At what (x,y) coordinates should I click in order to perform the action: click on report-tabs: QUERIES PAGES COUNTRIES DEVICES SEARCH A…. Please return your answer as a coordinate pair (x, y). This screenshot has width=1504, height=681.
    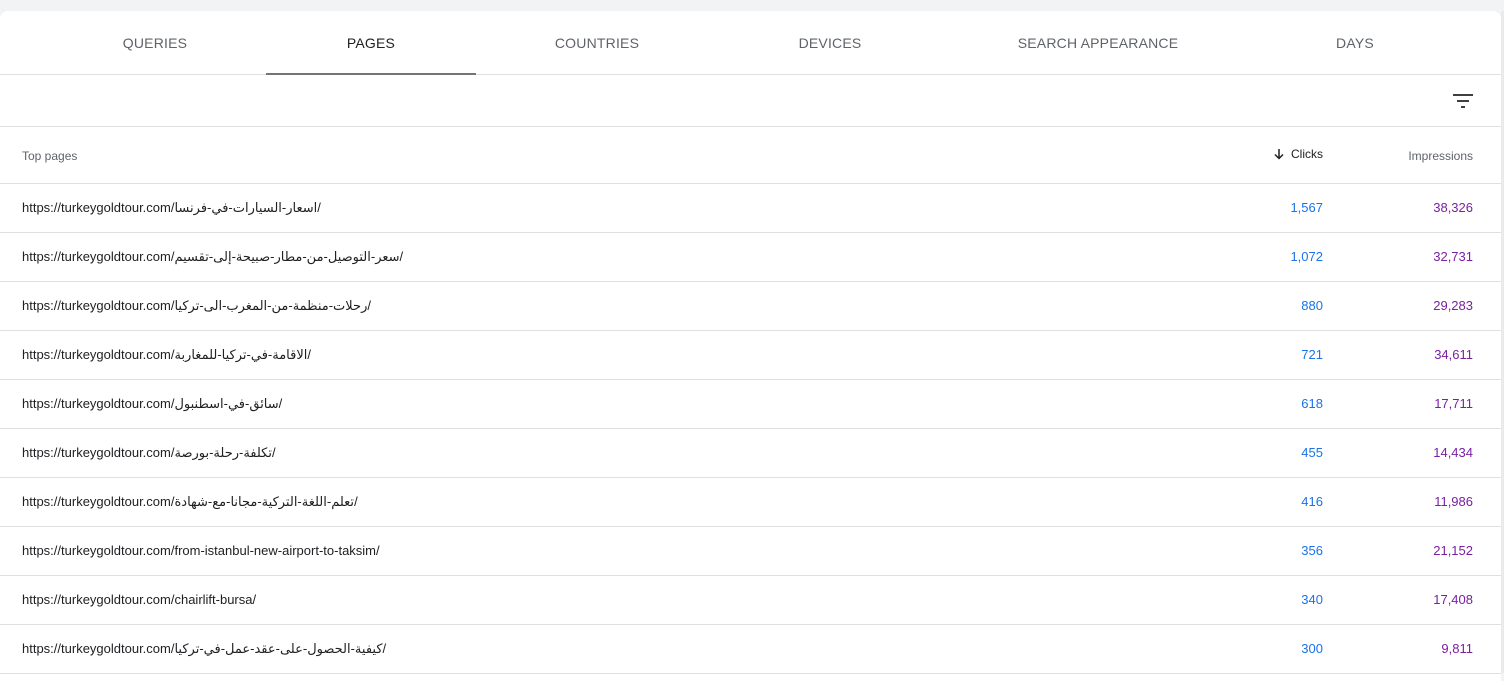
    Looking at the image, I should click on (750, 43).